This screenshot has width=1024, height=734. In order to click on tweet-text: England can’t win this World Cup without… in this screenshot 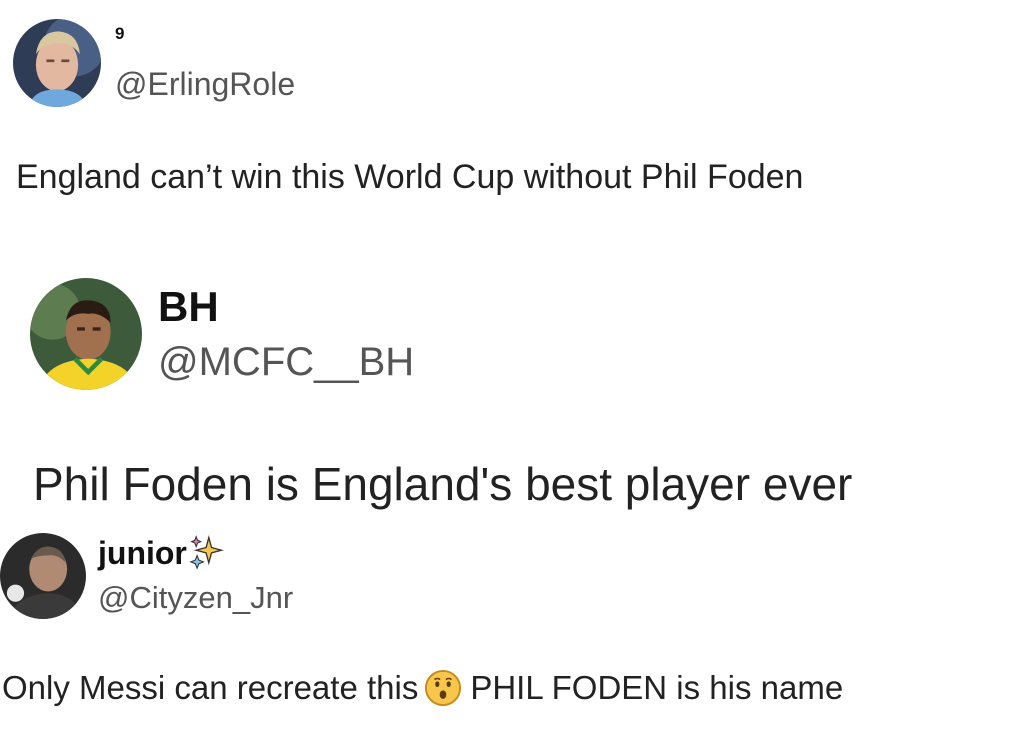, I will do `click(410, 177)`.